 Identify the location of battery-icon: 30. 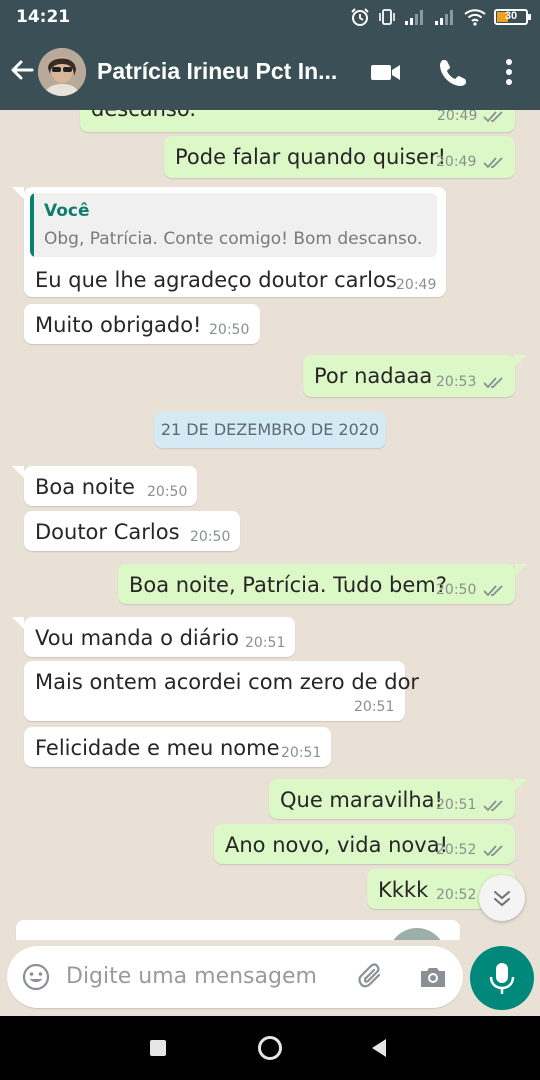
(512, 17).